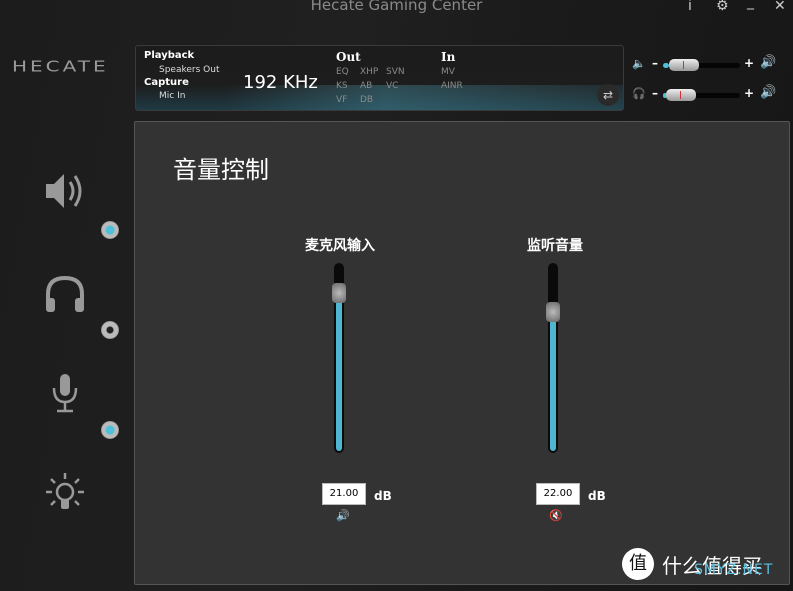 Image resolution: width=793 pixels, height=591 pixels. I want to click on close-button: ✕, so click(780, 7).